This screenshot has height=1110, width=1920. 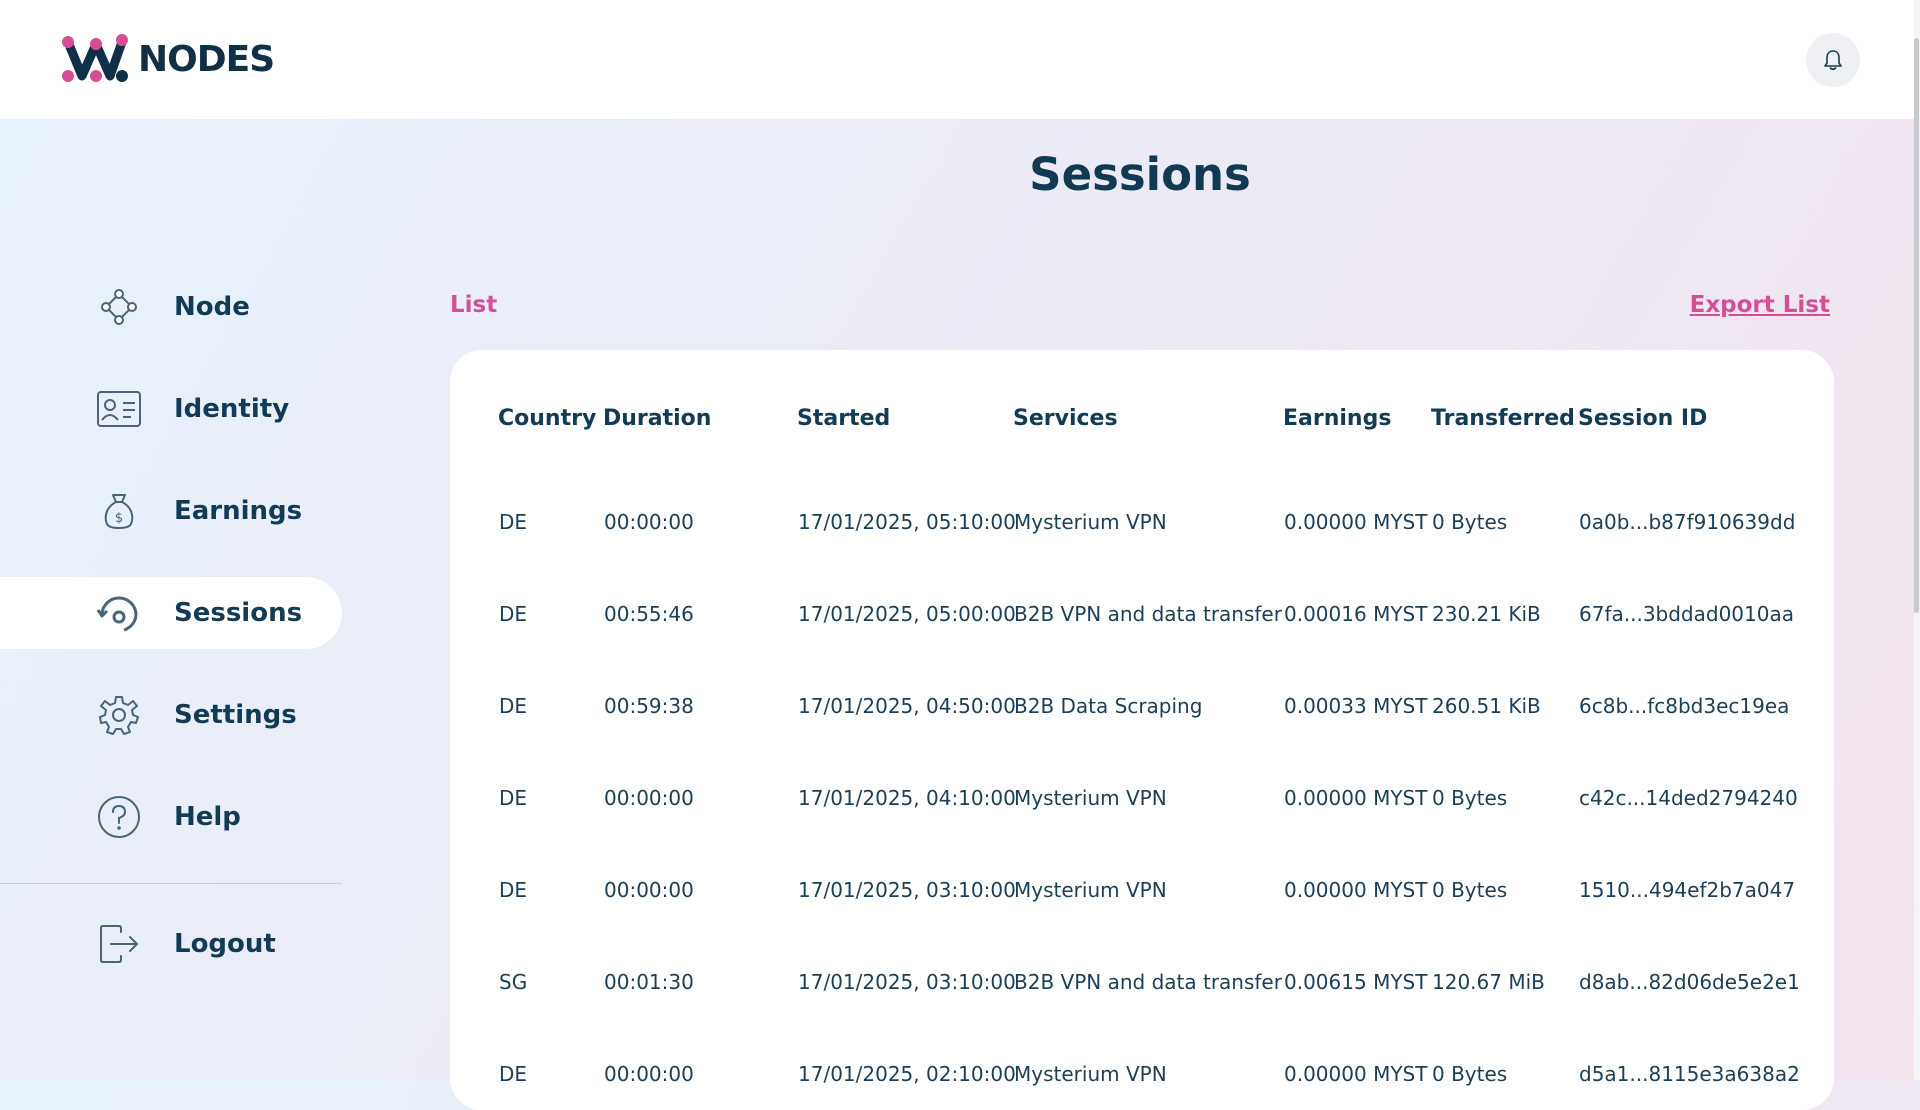 I want to click on cell-session-id: d5a1...8115e3a638a2, so click(x=1689, y=1074).